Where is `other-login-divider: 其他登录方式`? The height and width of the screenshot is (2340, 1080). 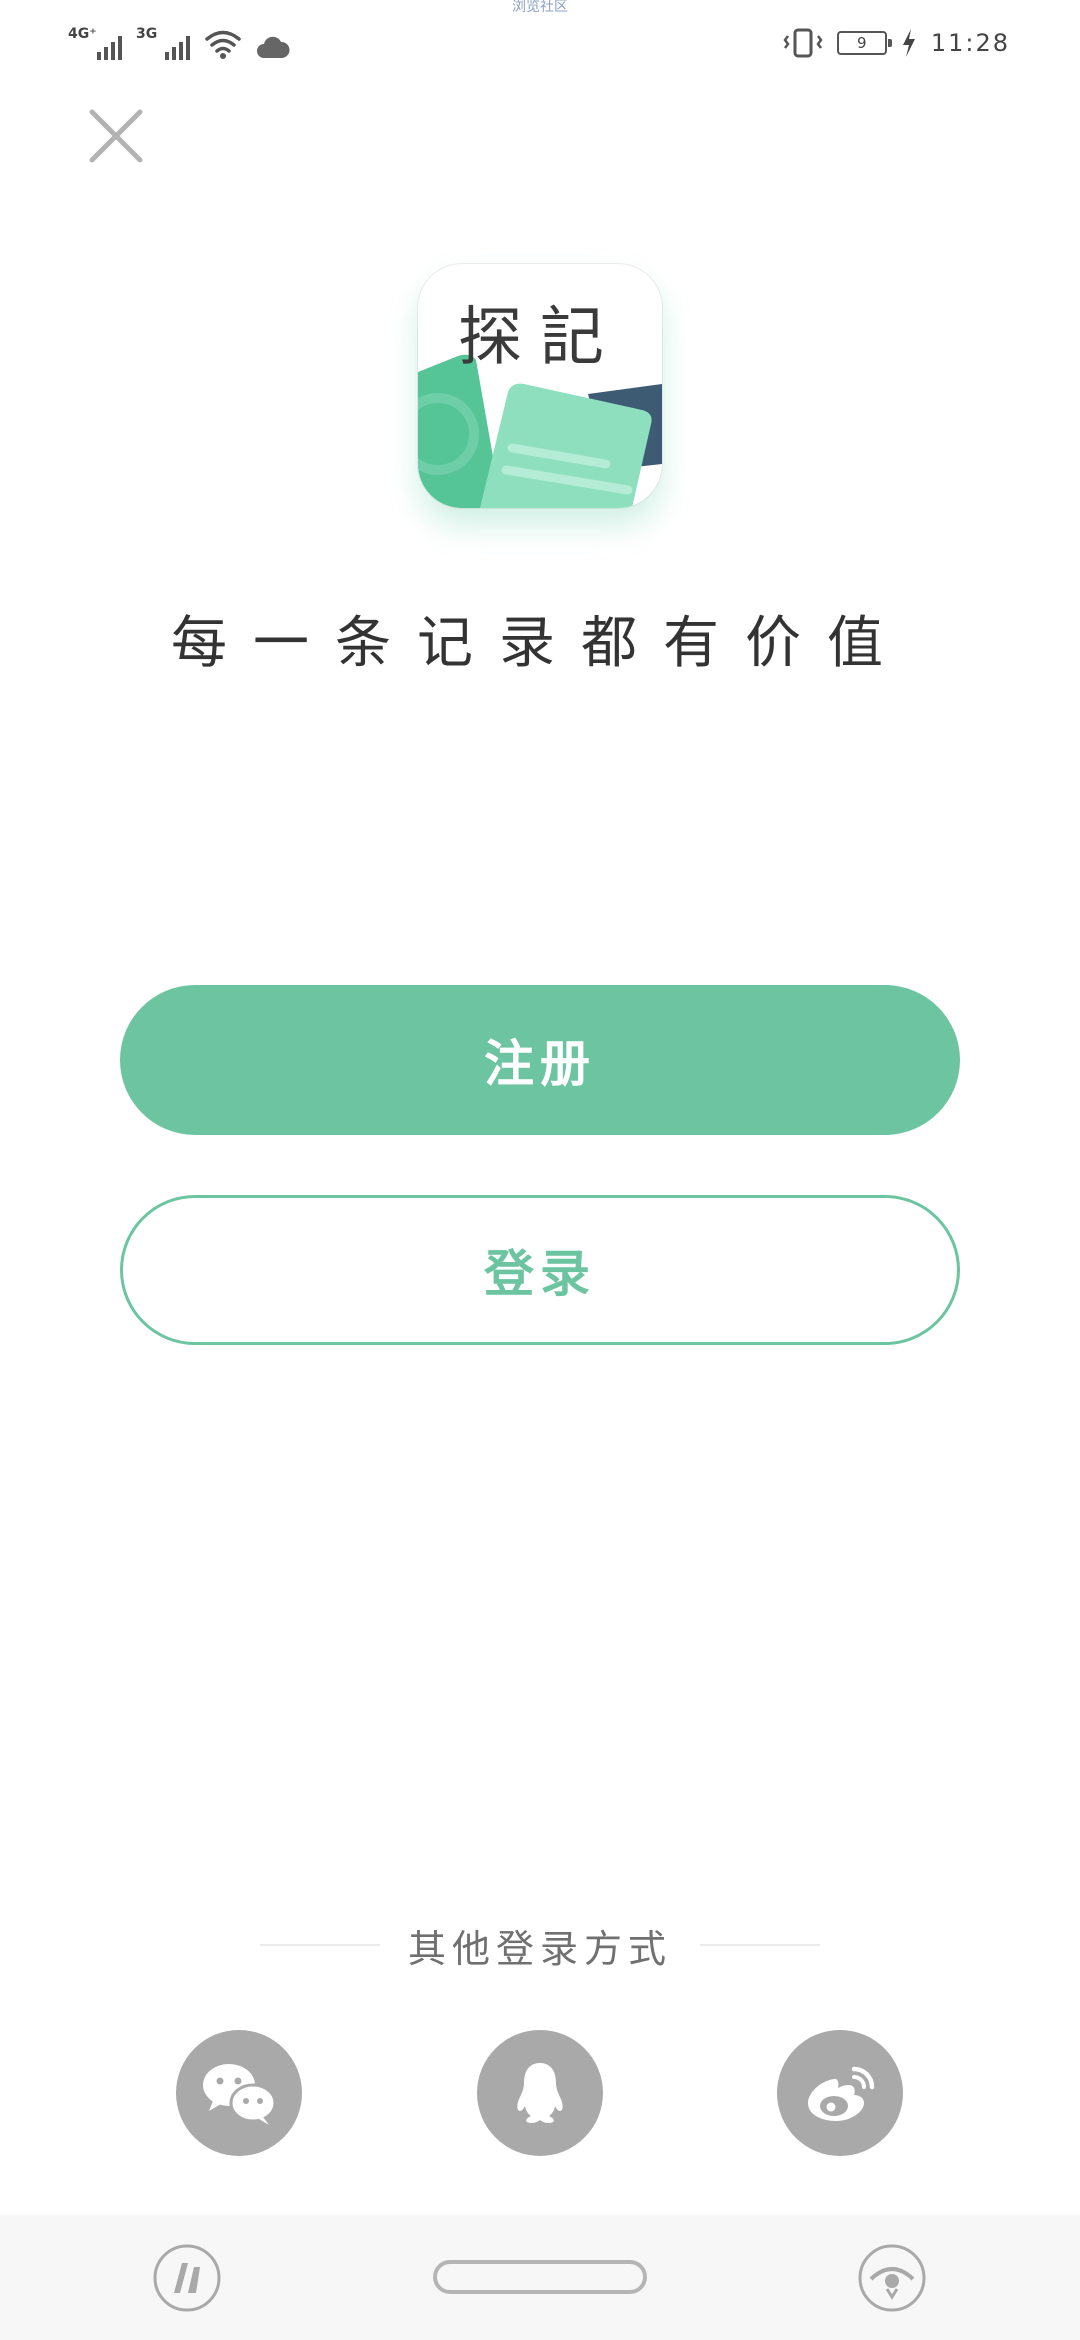 other-login-divider: 其他登录方式 is located at coordinates (540, 1945).